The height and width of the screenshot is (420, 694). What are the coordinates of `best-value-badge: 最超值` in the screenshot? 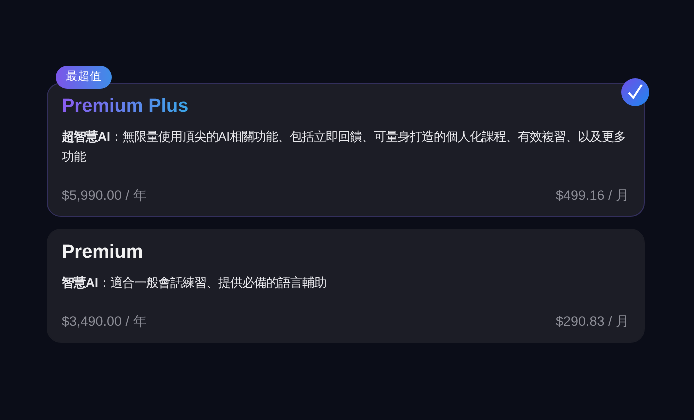 It's located at (84, 78).